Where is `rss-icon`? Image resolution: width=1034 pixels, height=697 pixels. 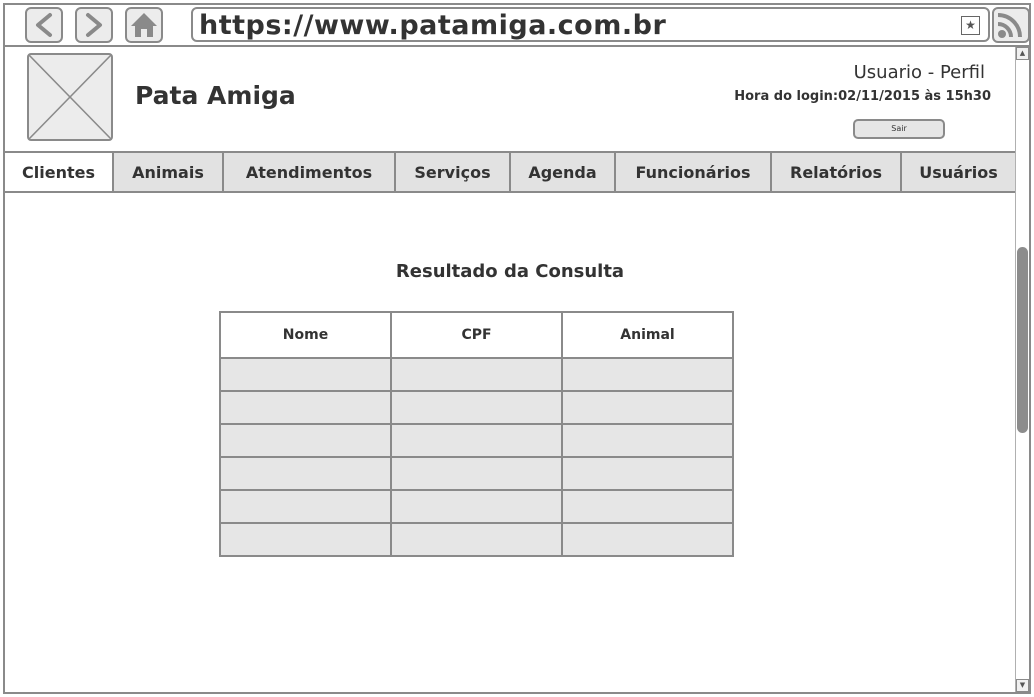 rss-icon is located at coordinates (1009, 25).